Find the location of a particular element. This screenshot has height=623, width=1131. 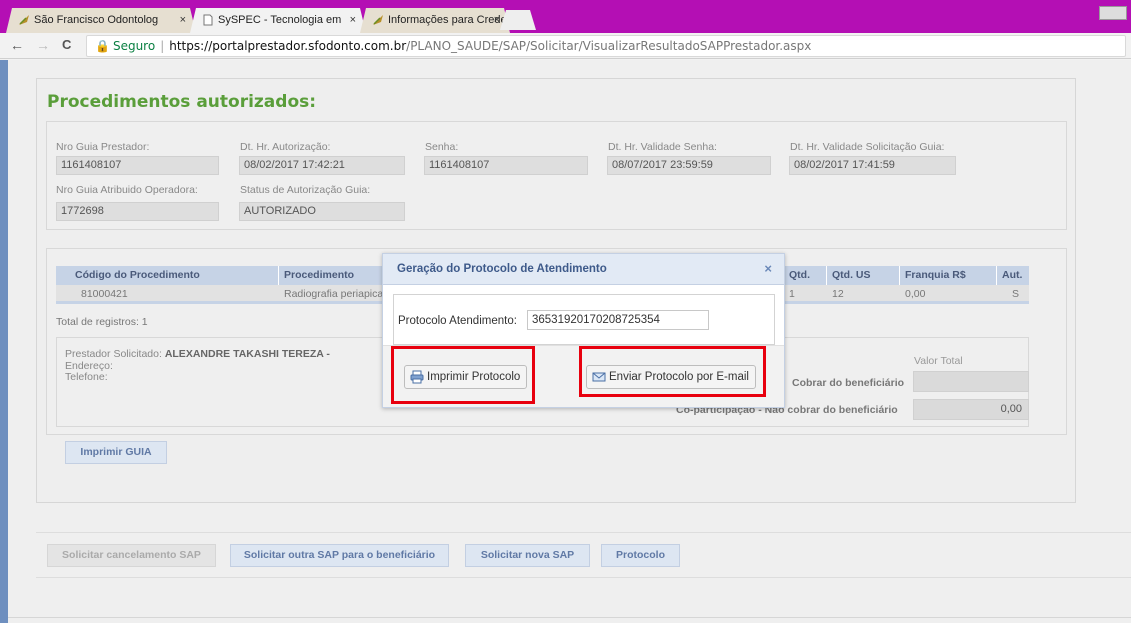

cobrar-beneficiario-value is located at coordinates (971, 381).